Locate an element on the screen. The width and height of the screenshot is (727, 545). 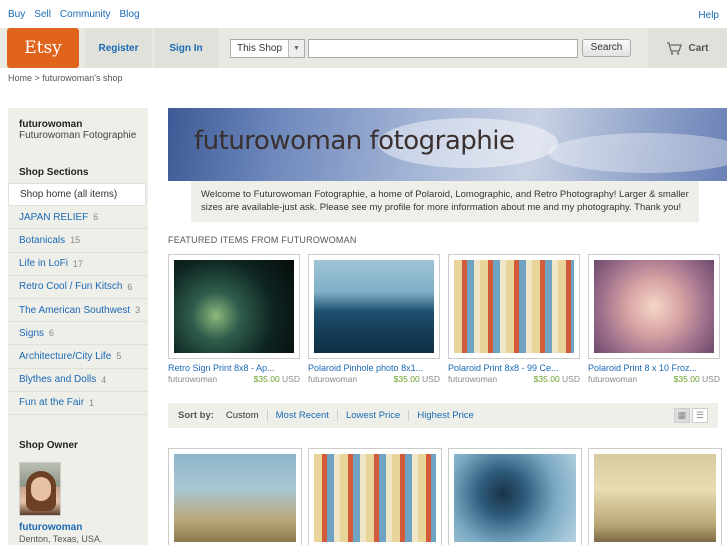
nav-link-sell: Sell is located at coordinates (42, 14).